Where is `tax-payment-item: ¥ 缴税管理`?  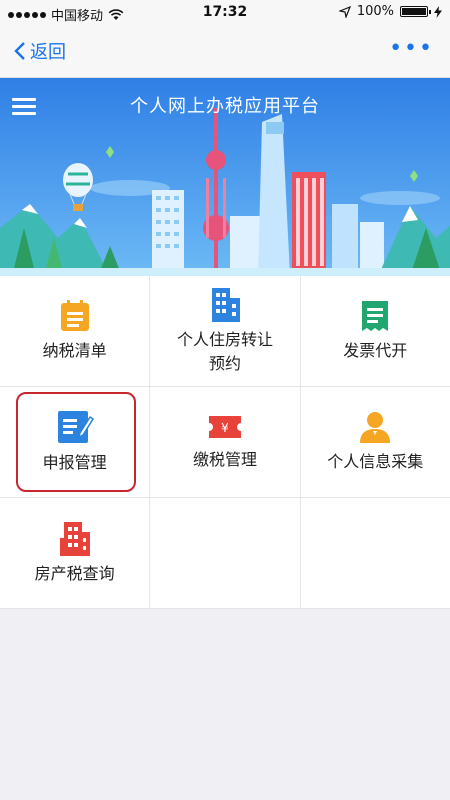 tax-payment-item: ¥ 缴税管理 is located at coordinates (225, 442).